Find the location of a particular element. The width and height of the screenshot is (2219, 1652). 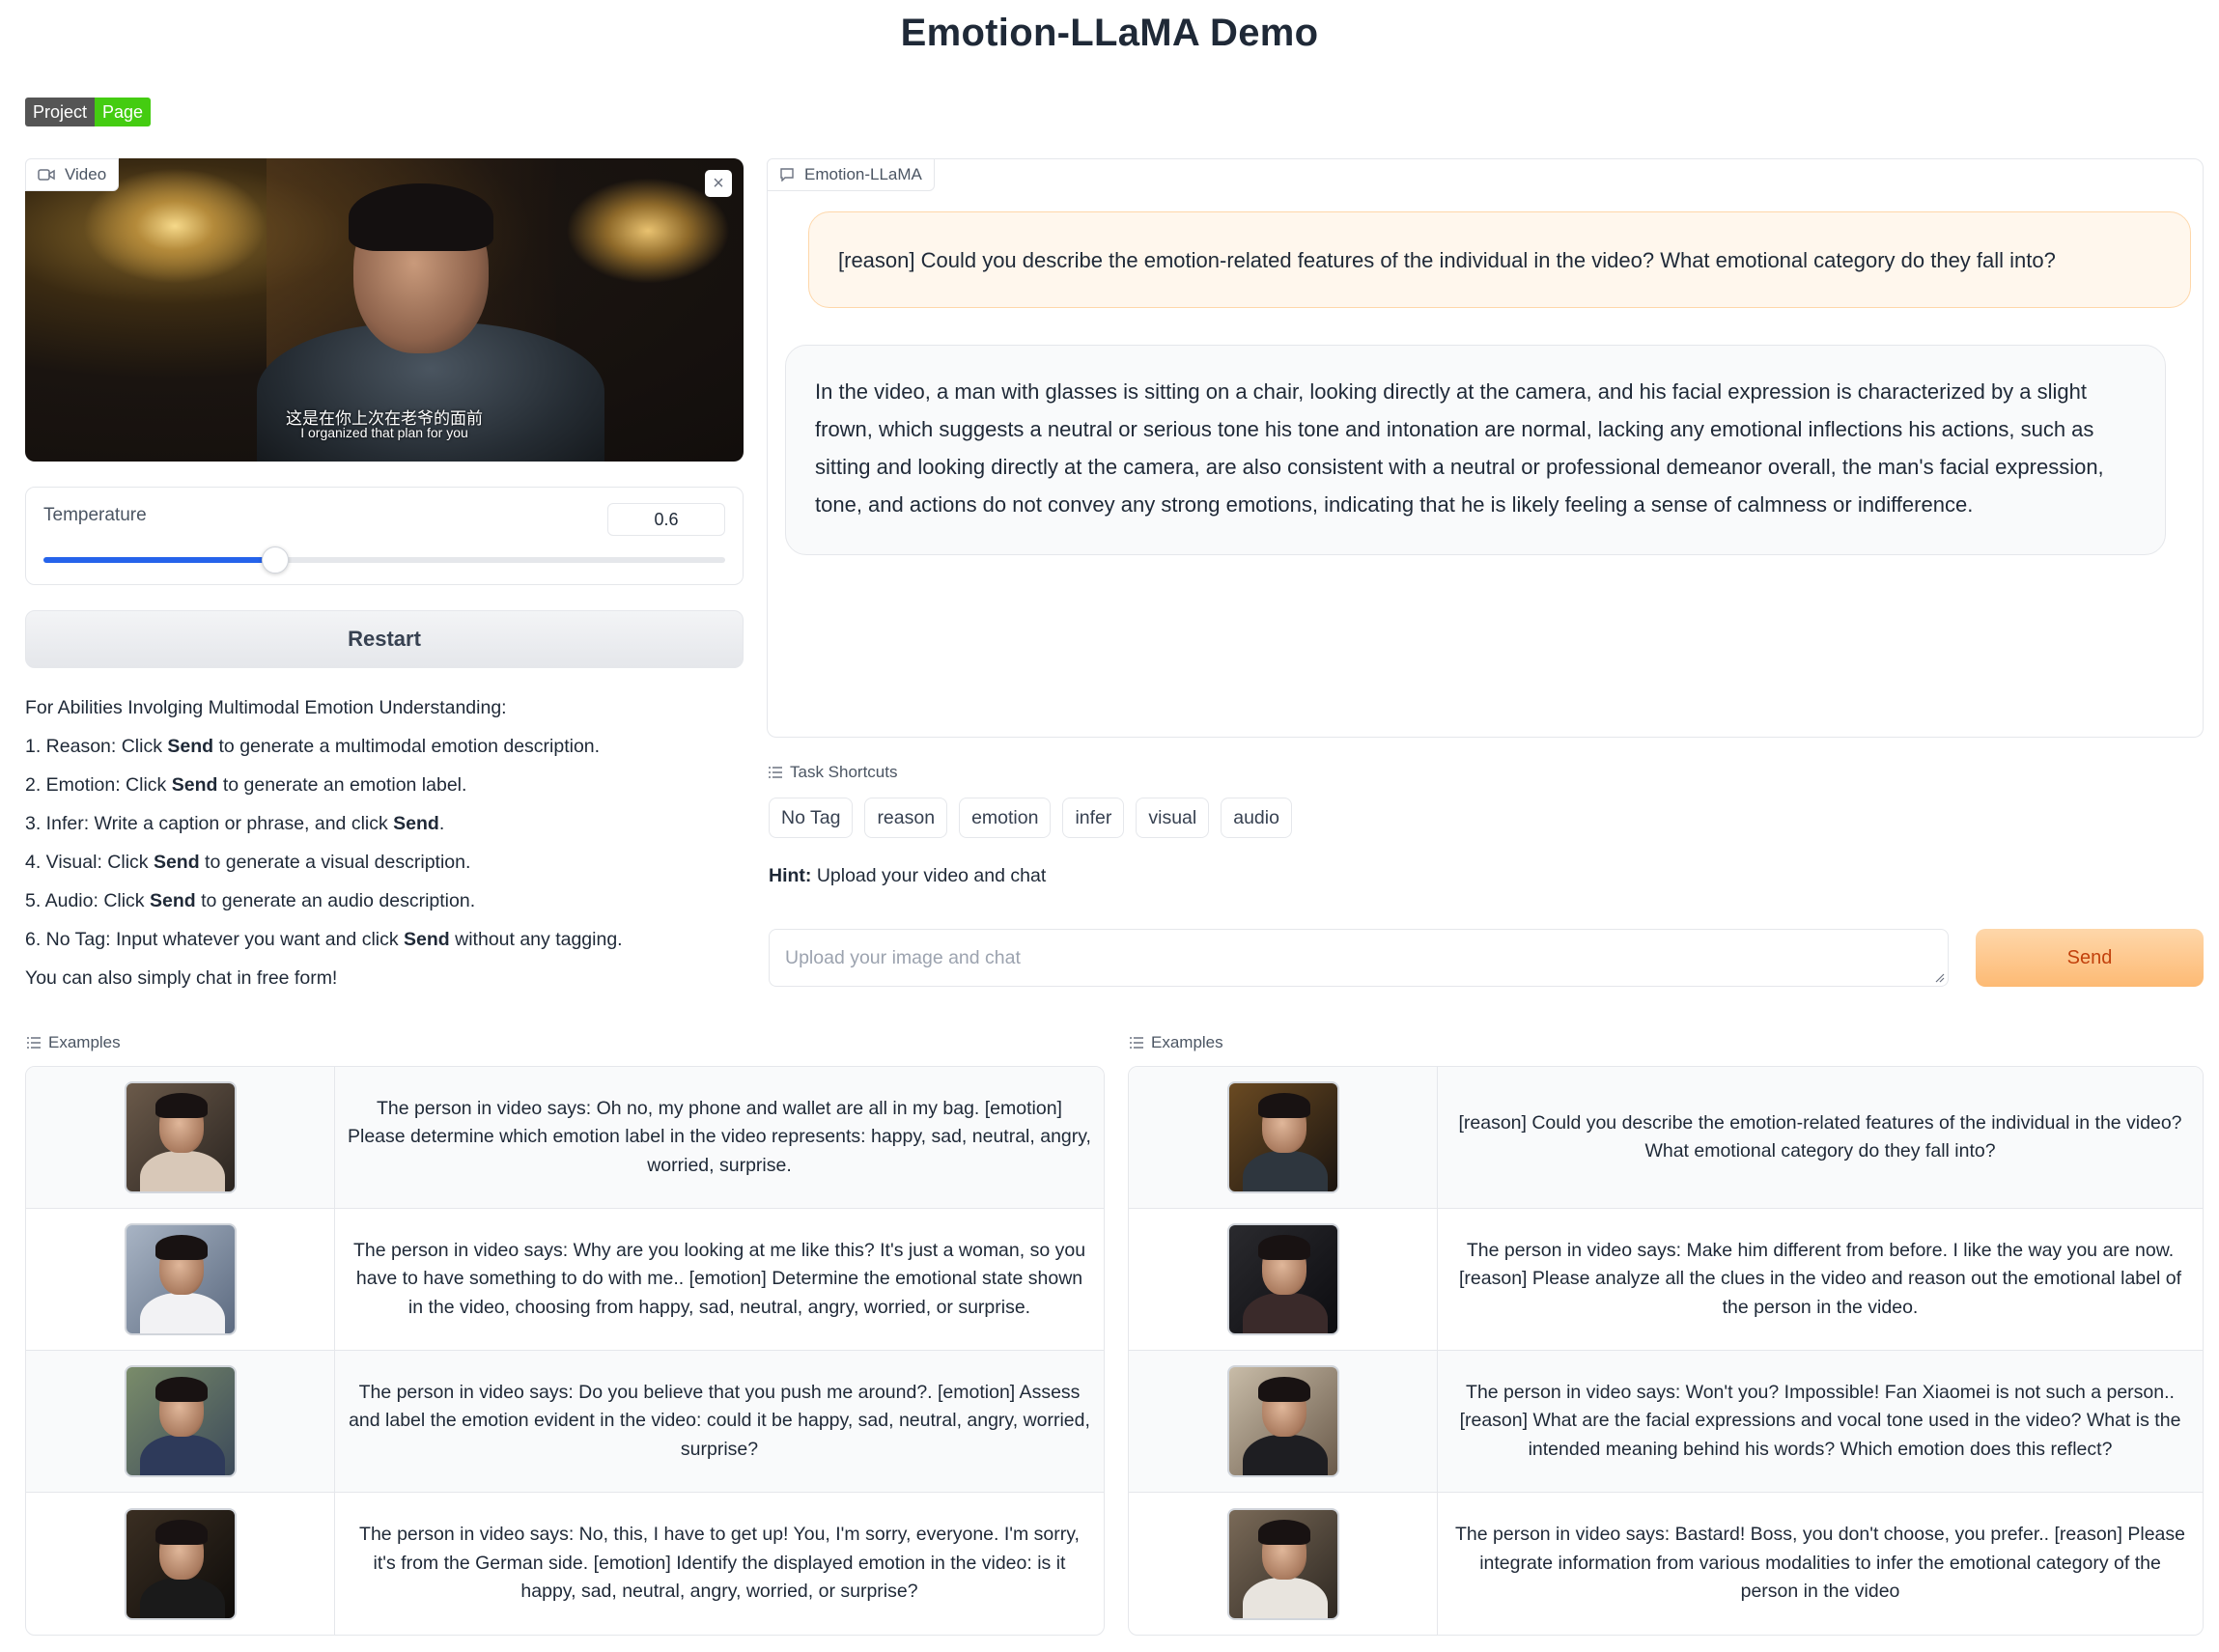

chatbot-block-label: Emotion-LLaMA is located at coordinates (851, 174).